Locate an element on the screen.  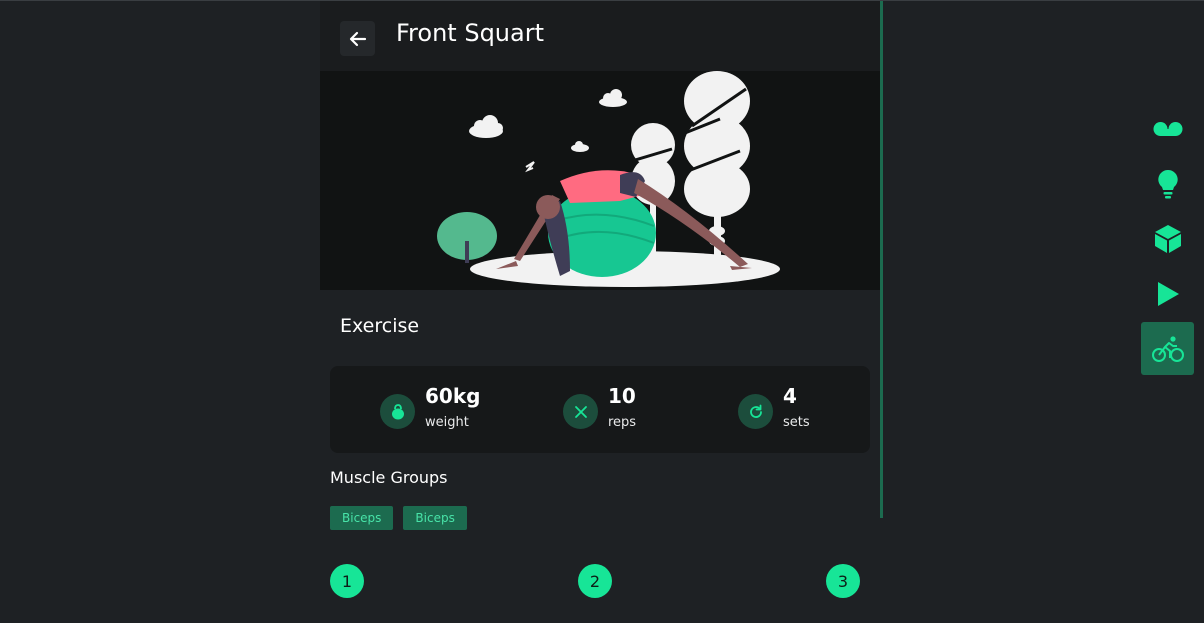
arrow-left-icon is located at coordinates (357, 38).